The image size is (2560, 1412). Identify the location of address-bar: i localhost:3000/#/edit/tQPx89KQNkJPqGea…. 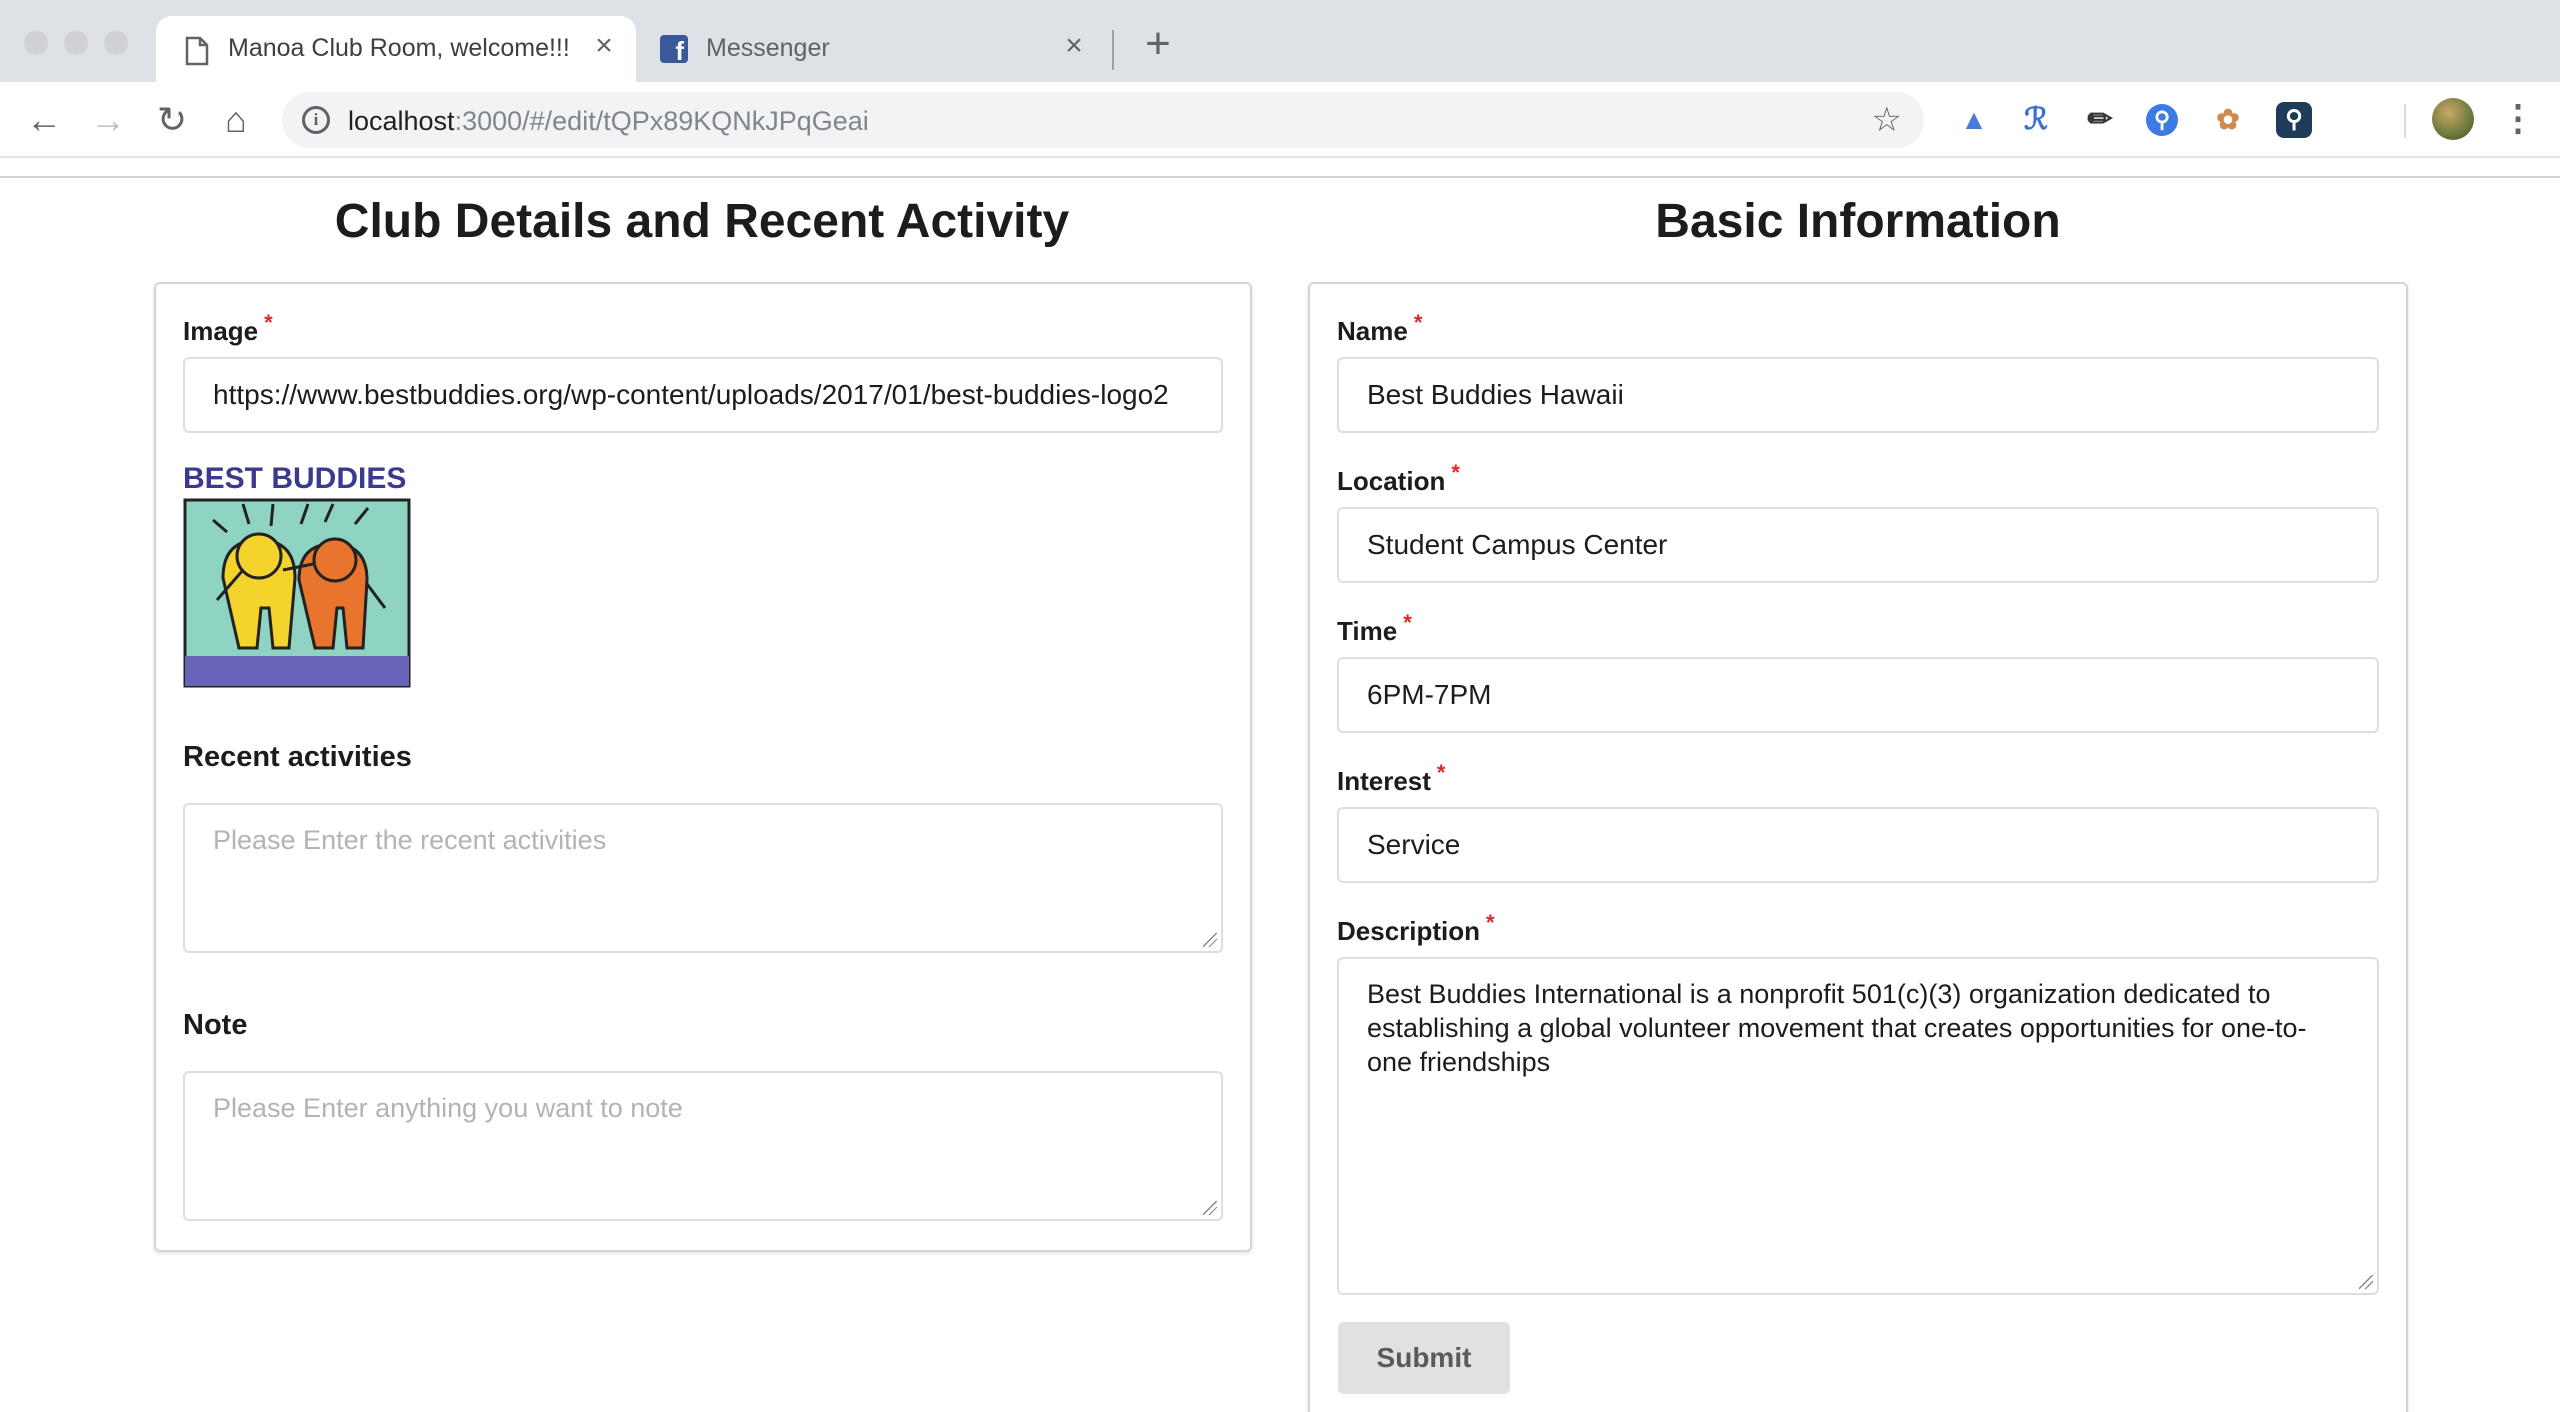
(1103, 120).